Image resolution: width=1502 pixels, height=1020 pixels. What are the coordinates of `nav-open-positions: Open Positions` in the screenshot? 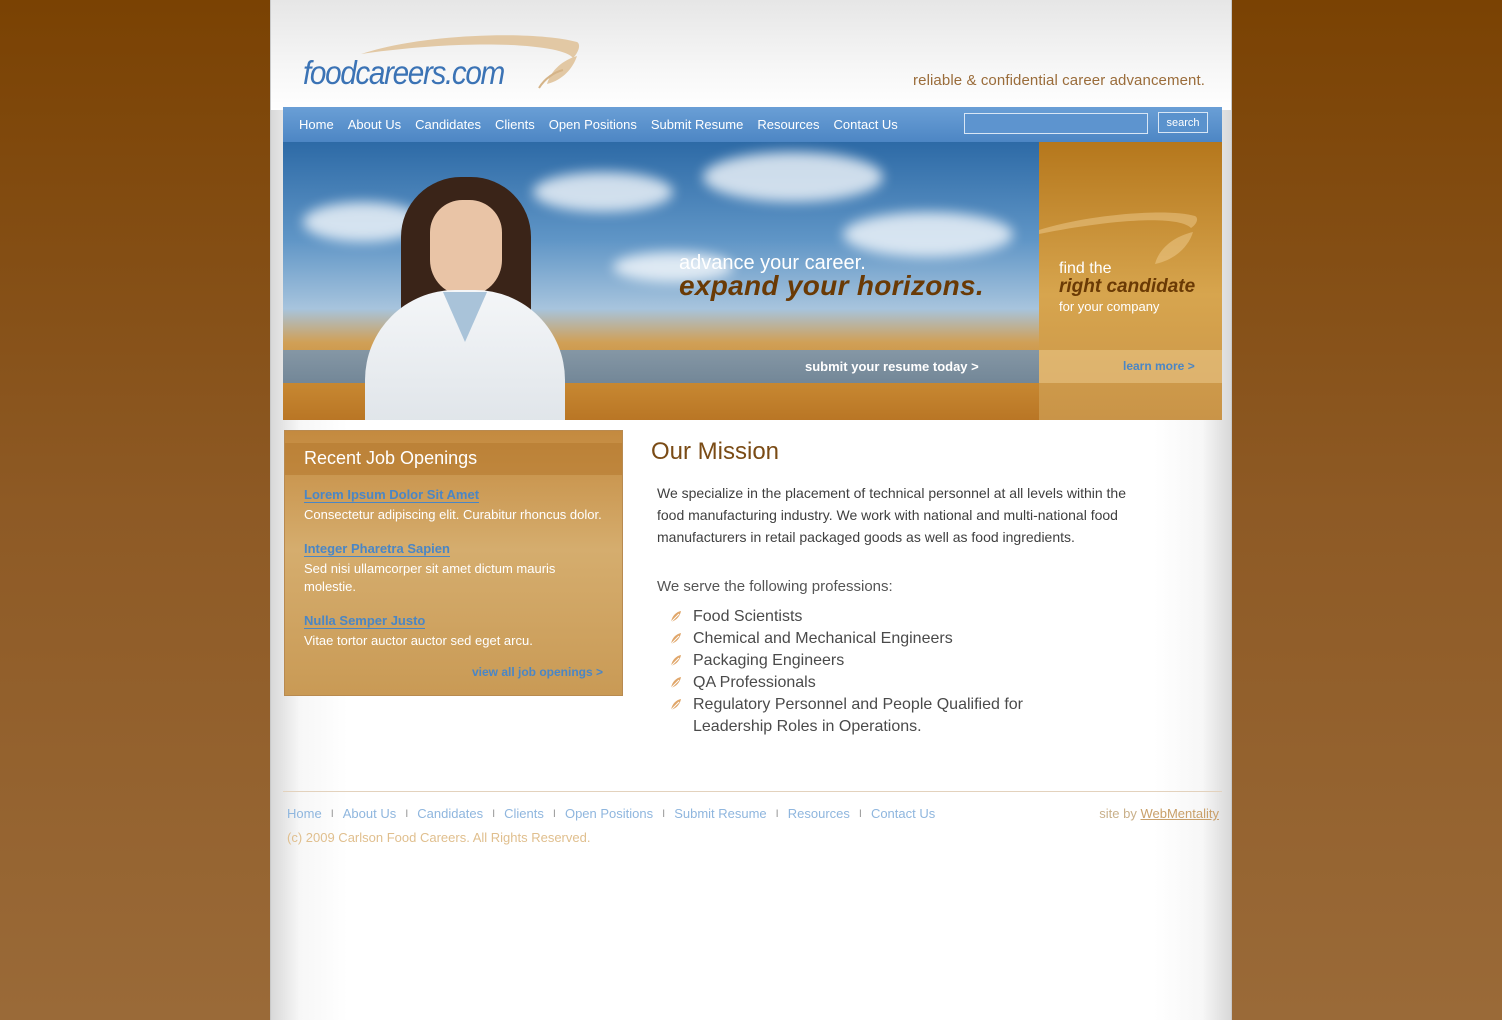 It's located at (593, 124).